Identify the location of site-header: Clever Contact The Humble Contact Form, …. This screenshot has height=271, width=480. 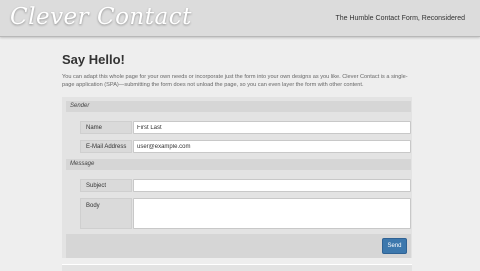
(240, 18).